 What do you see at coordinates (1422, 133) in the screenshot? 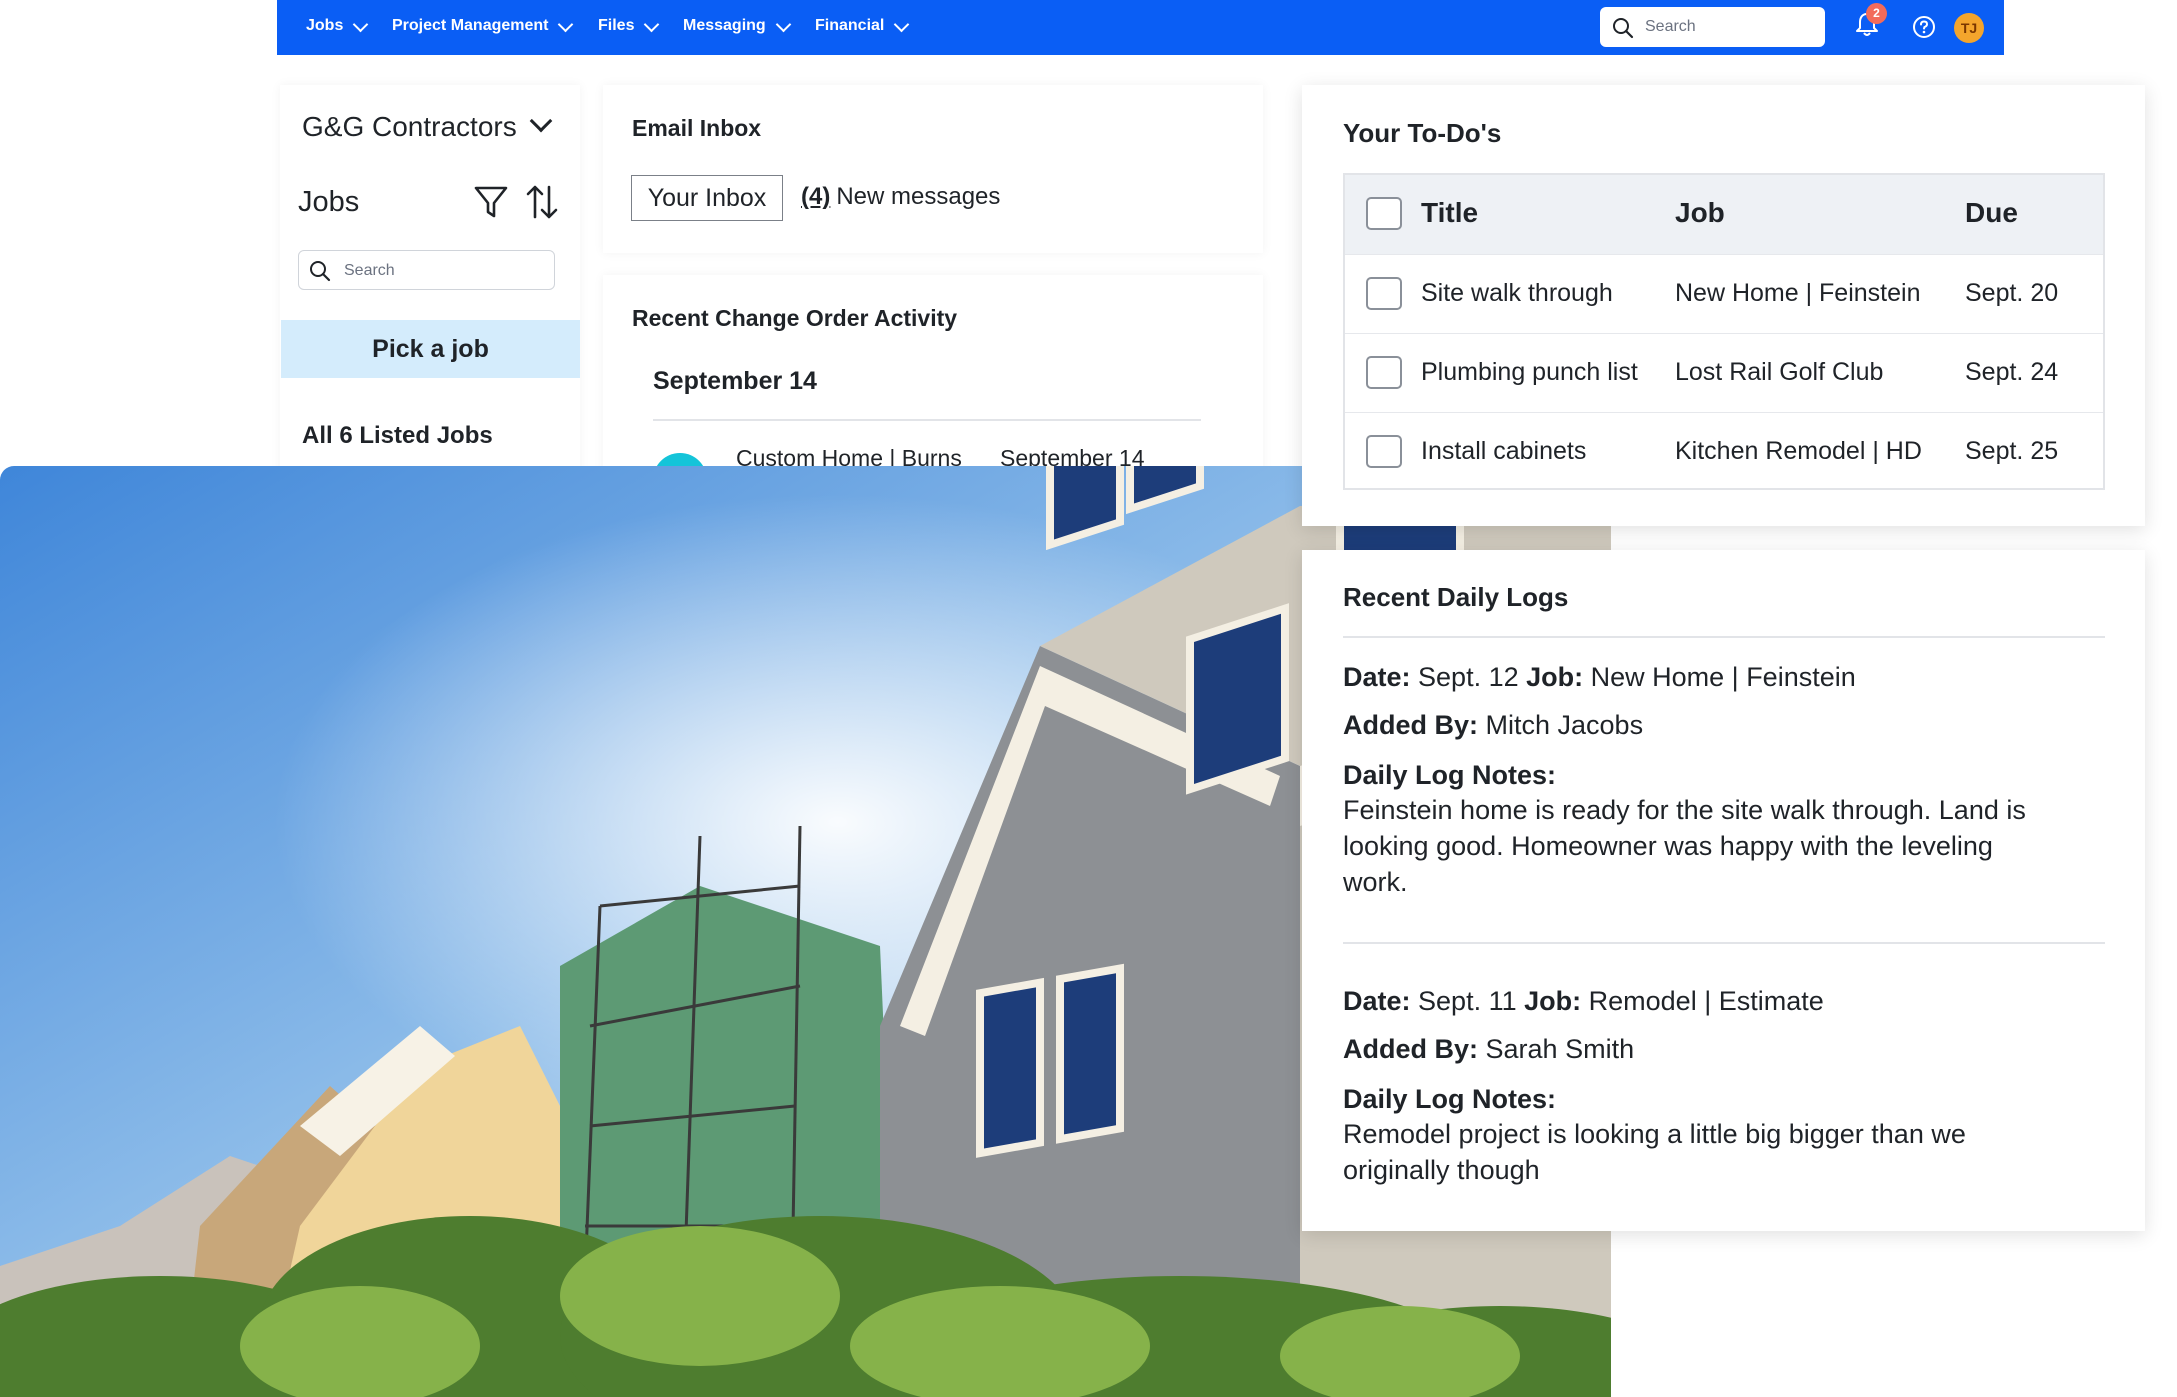
I see `todo-title: Your To-Do's` at bounding box center [1422, 133].